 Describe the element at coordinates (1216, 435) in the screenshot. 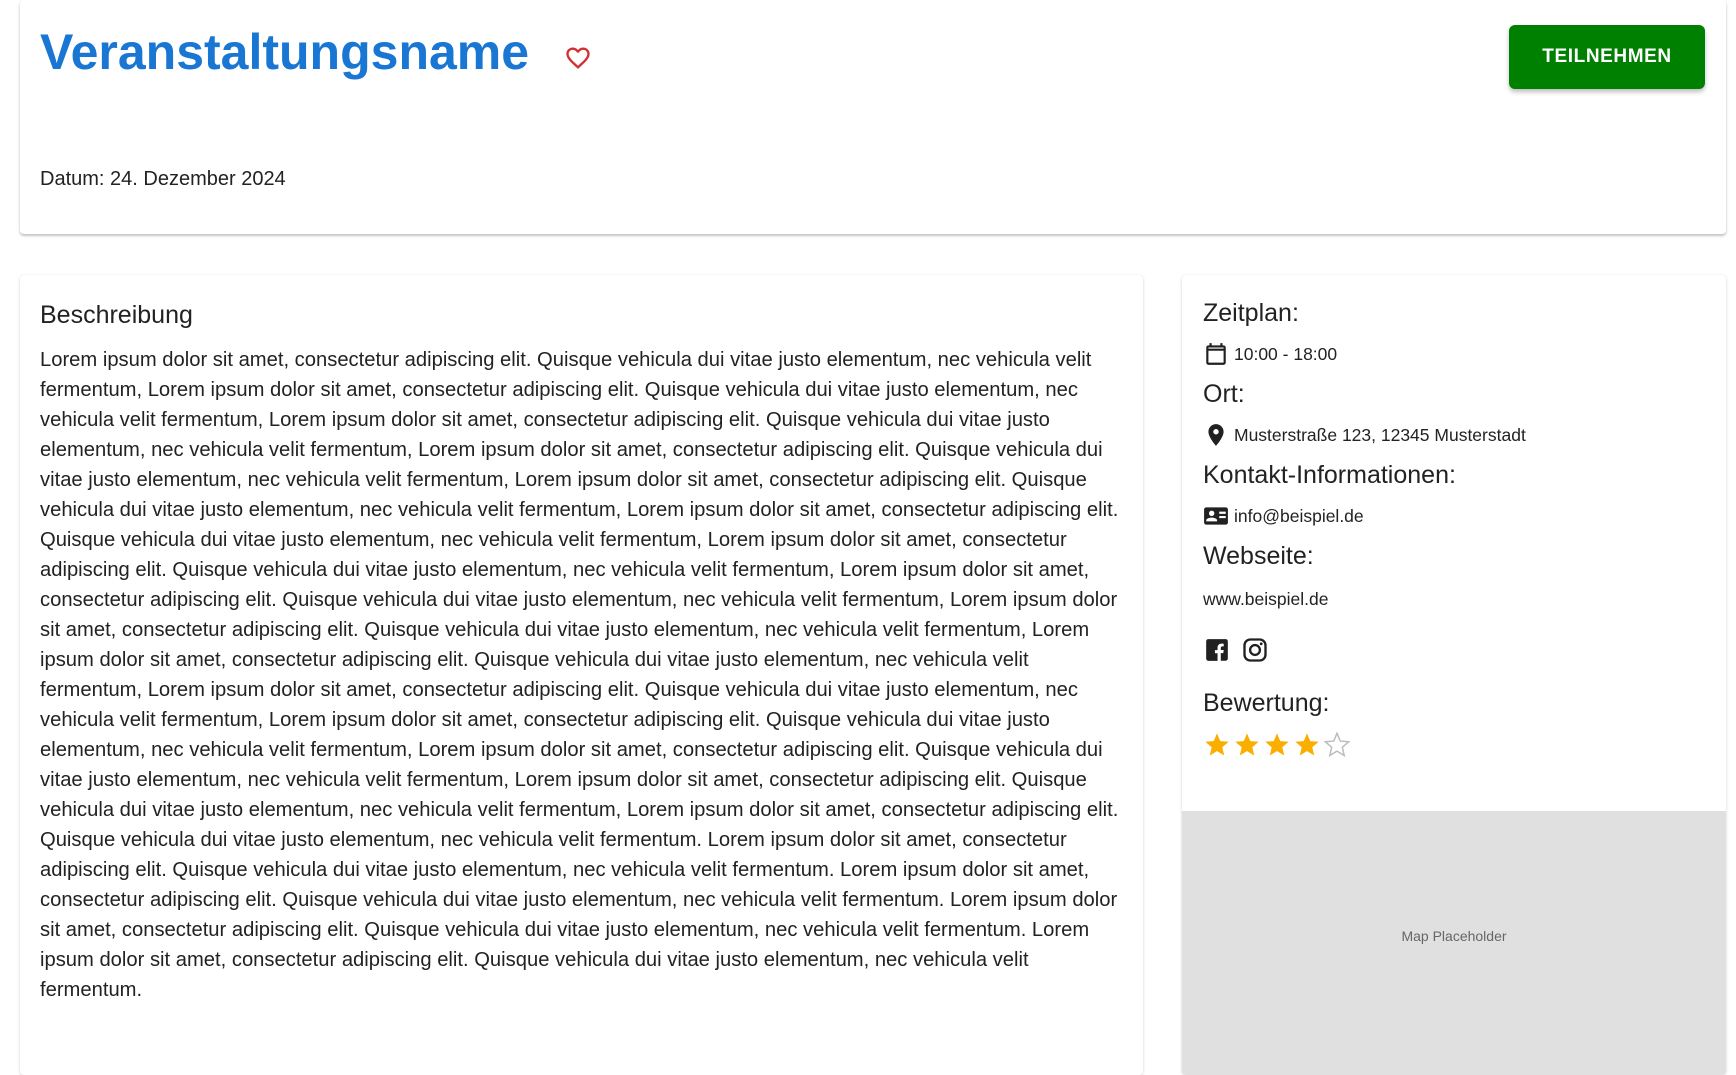

I see `map-pin-icon` at that location.